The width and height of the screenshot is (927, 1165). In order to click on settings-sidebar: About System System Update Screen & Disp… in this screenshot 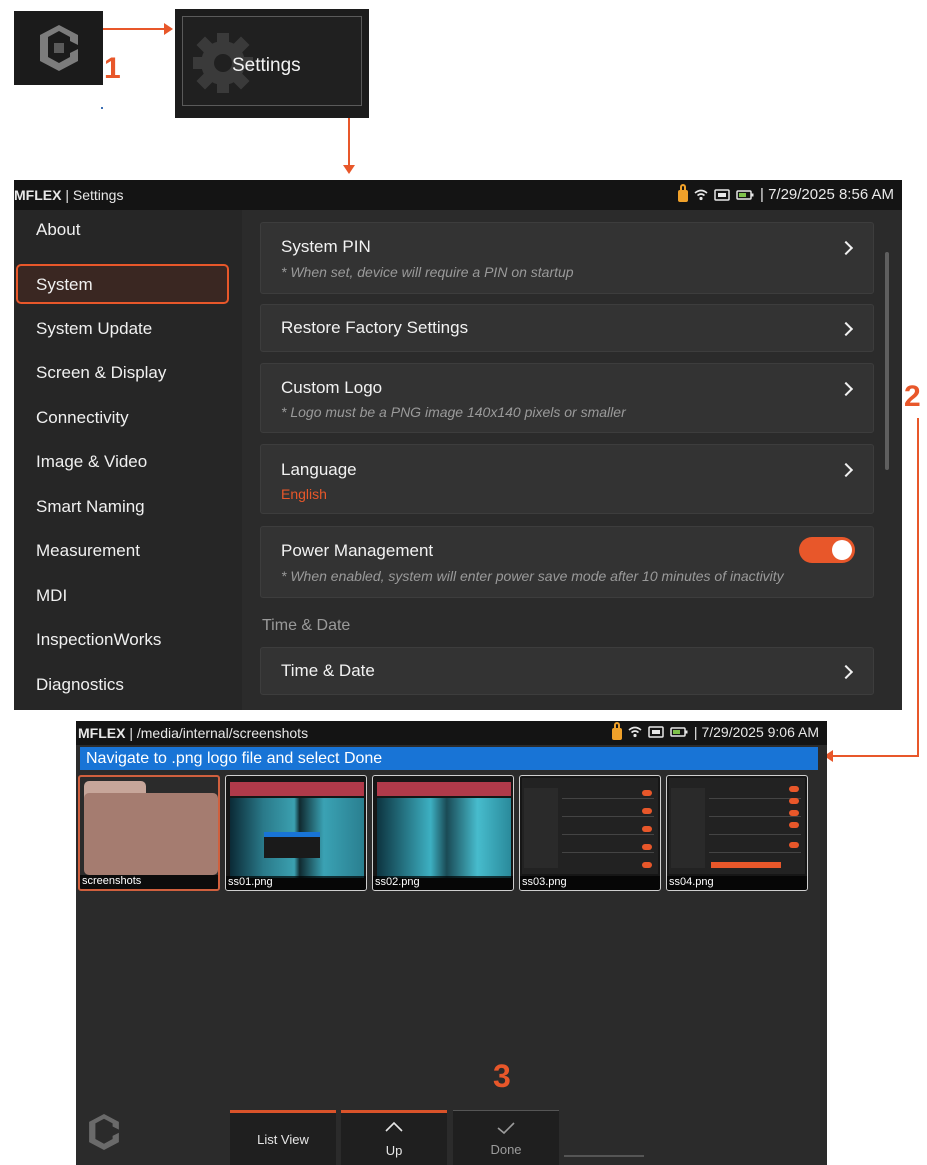, I will do `click(128, 460)`.